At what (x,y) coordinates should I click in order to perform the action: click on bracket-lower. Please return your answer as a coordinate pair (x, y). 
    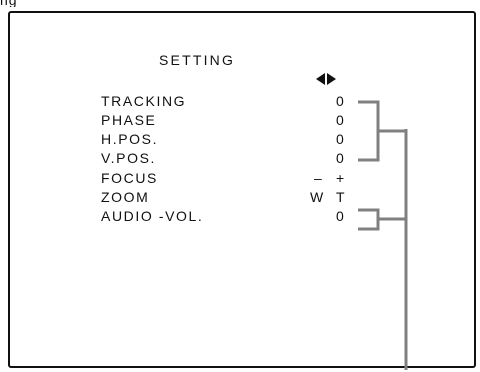
    Looking at the image, I should click on (369, 219).